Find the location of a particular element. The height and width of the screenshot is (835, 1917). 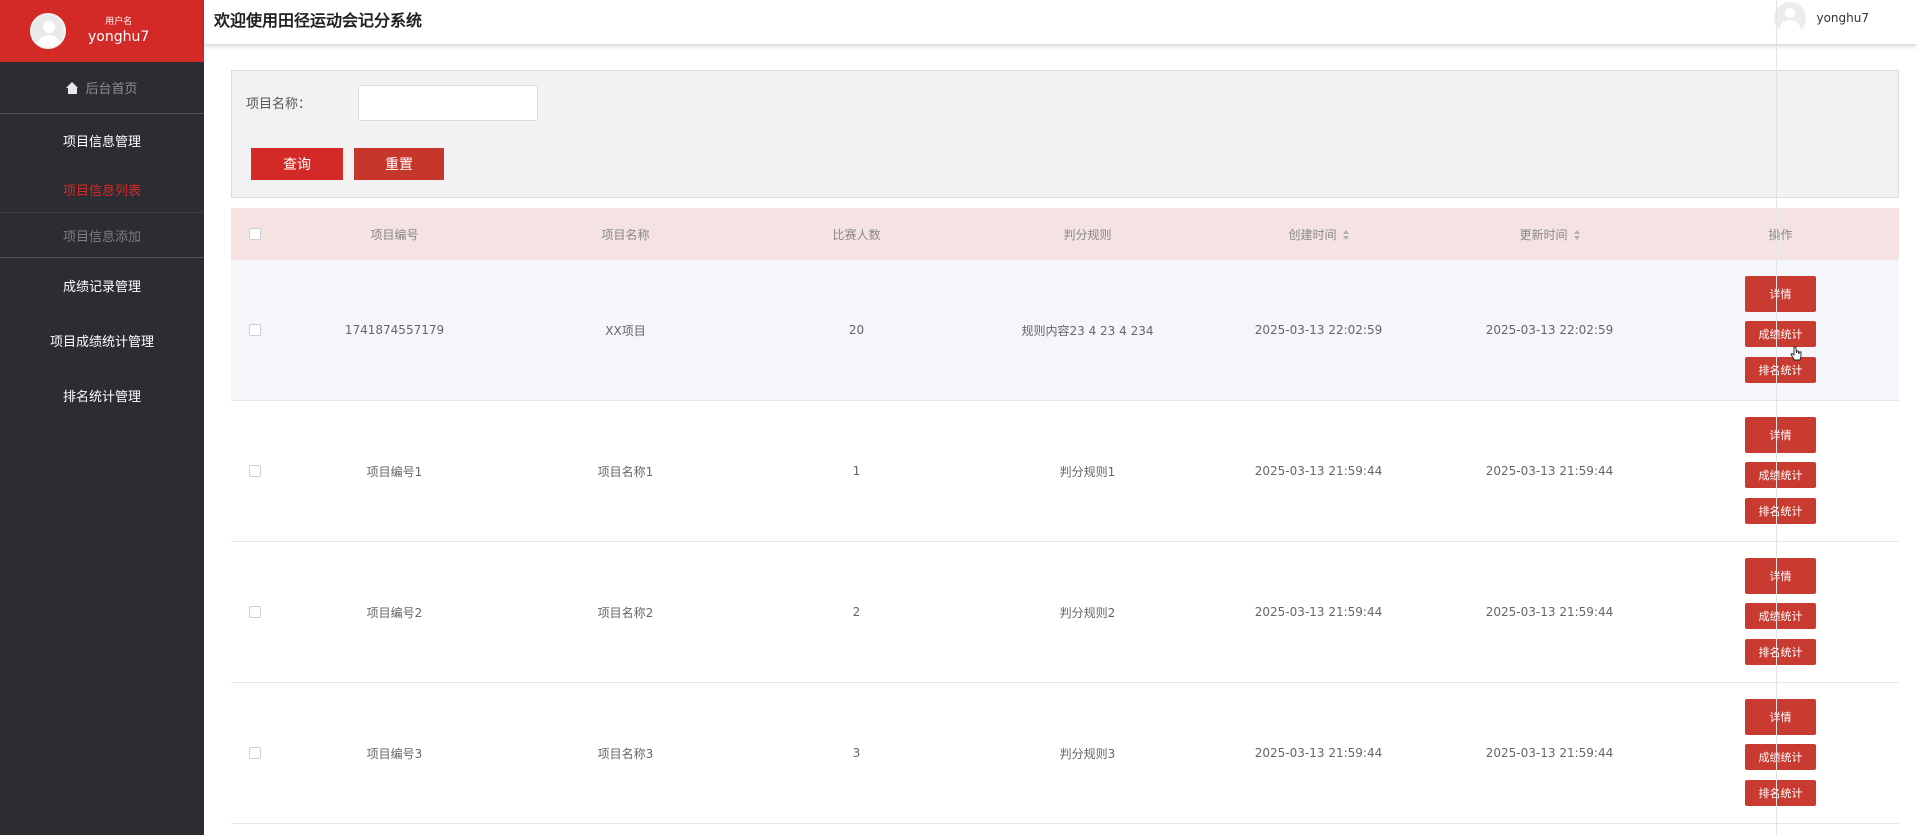

header-user-menu: yonghu7 is located at coordinates (1821, 18).